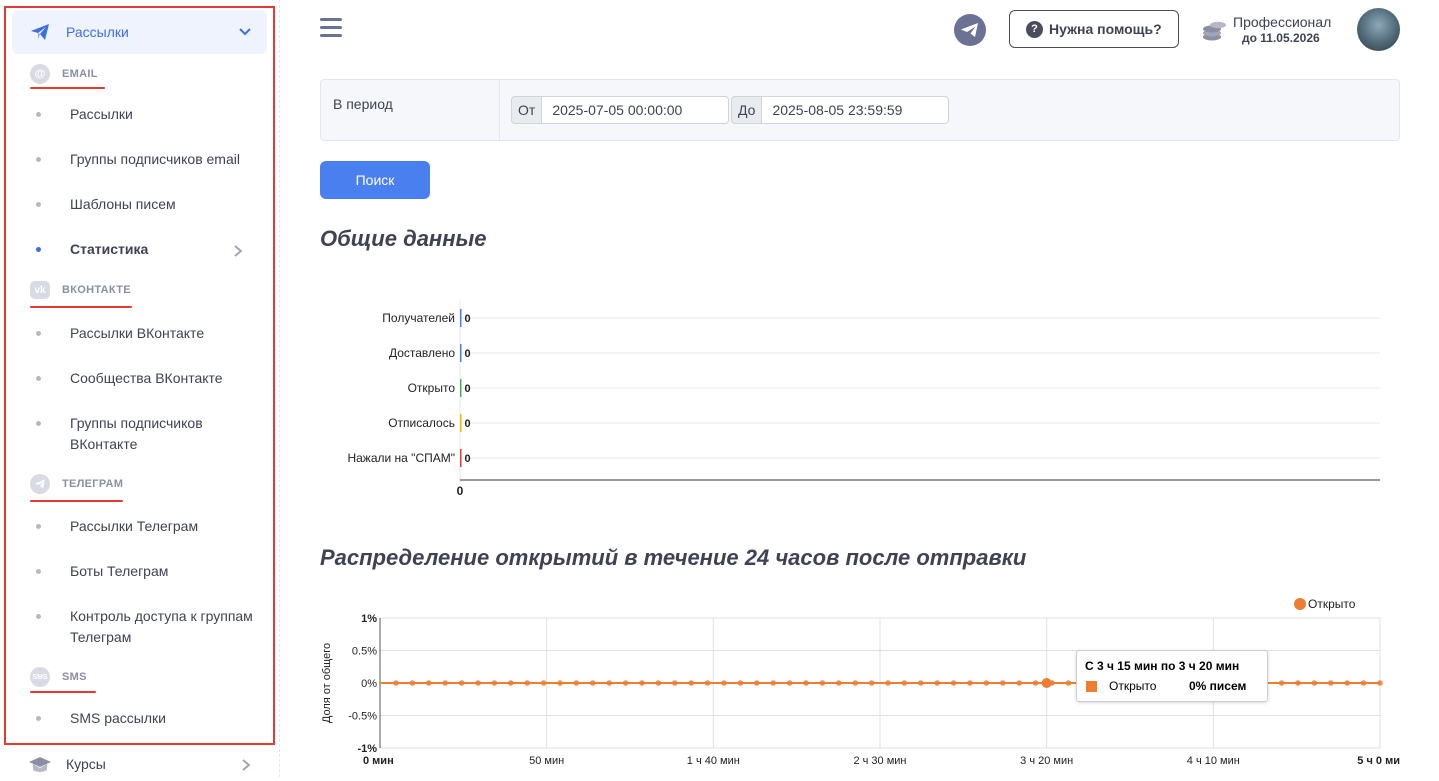 The width and height of the screenshot is (1439, 781). I want to click on question-icon: ?, so click(1034, 29).